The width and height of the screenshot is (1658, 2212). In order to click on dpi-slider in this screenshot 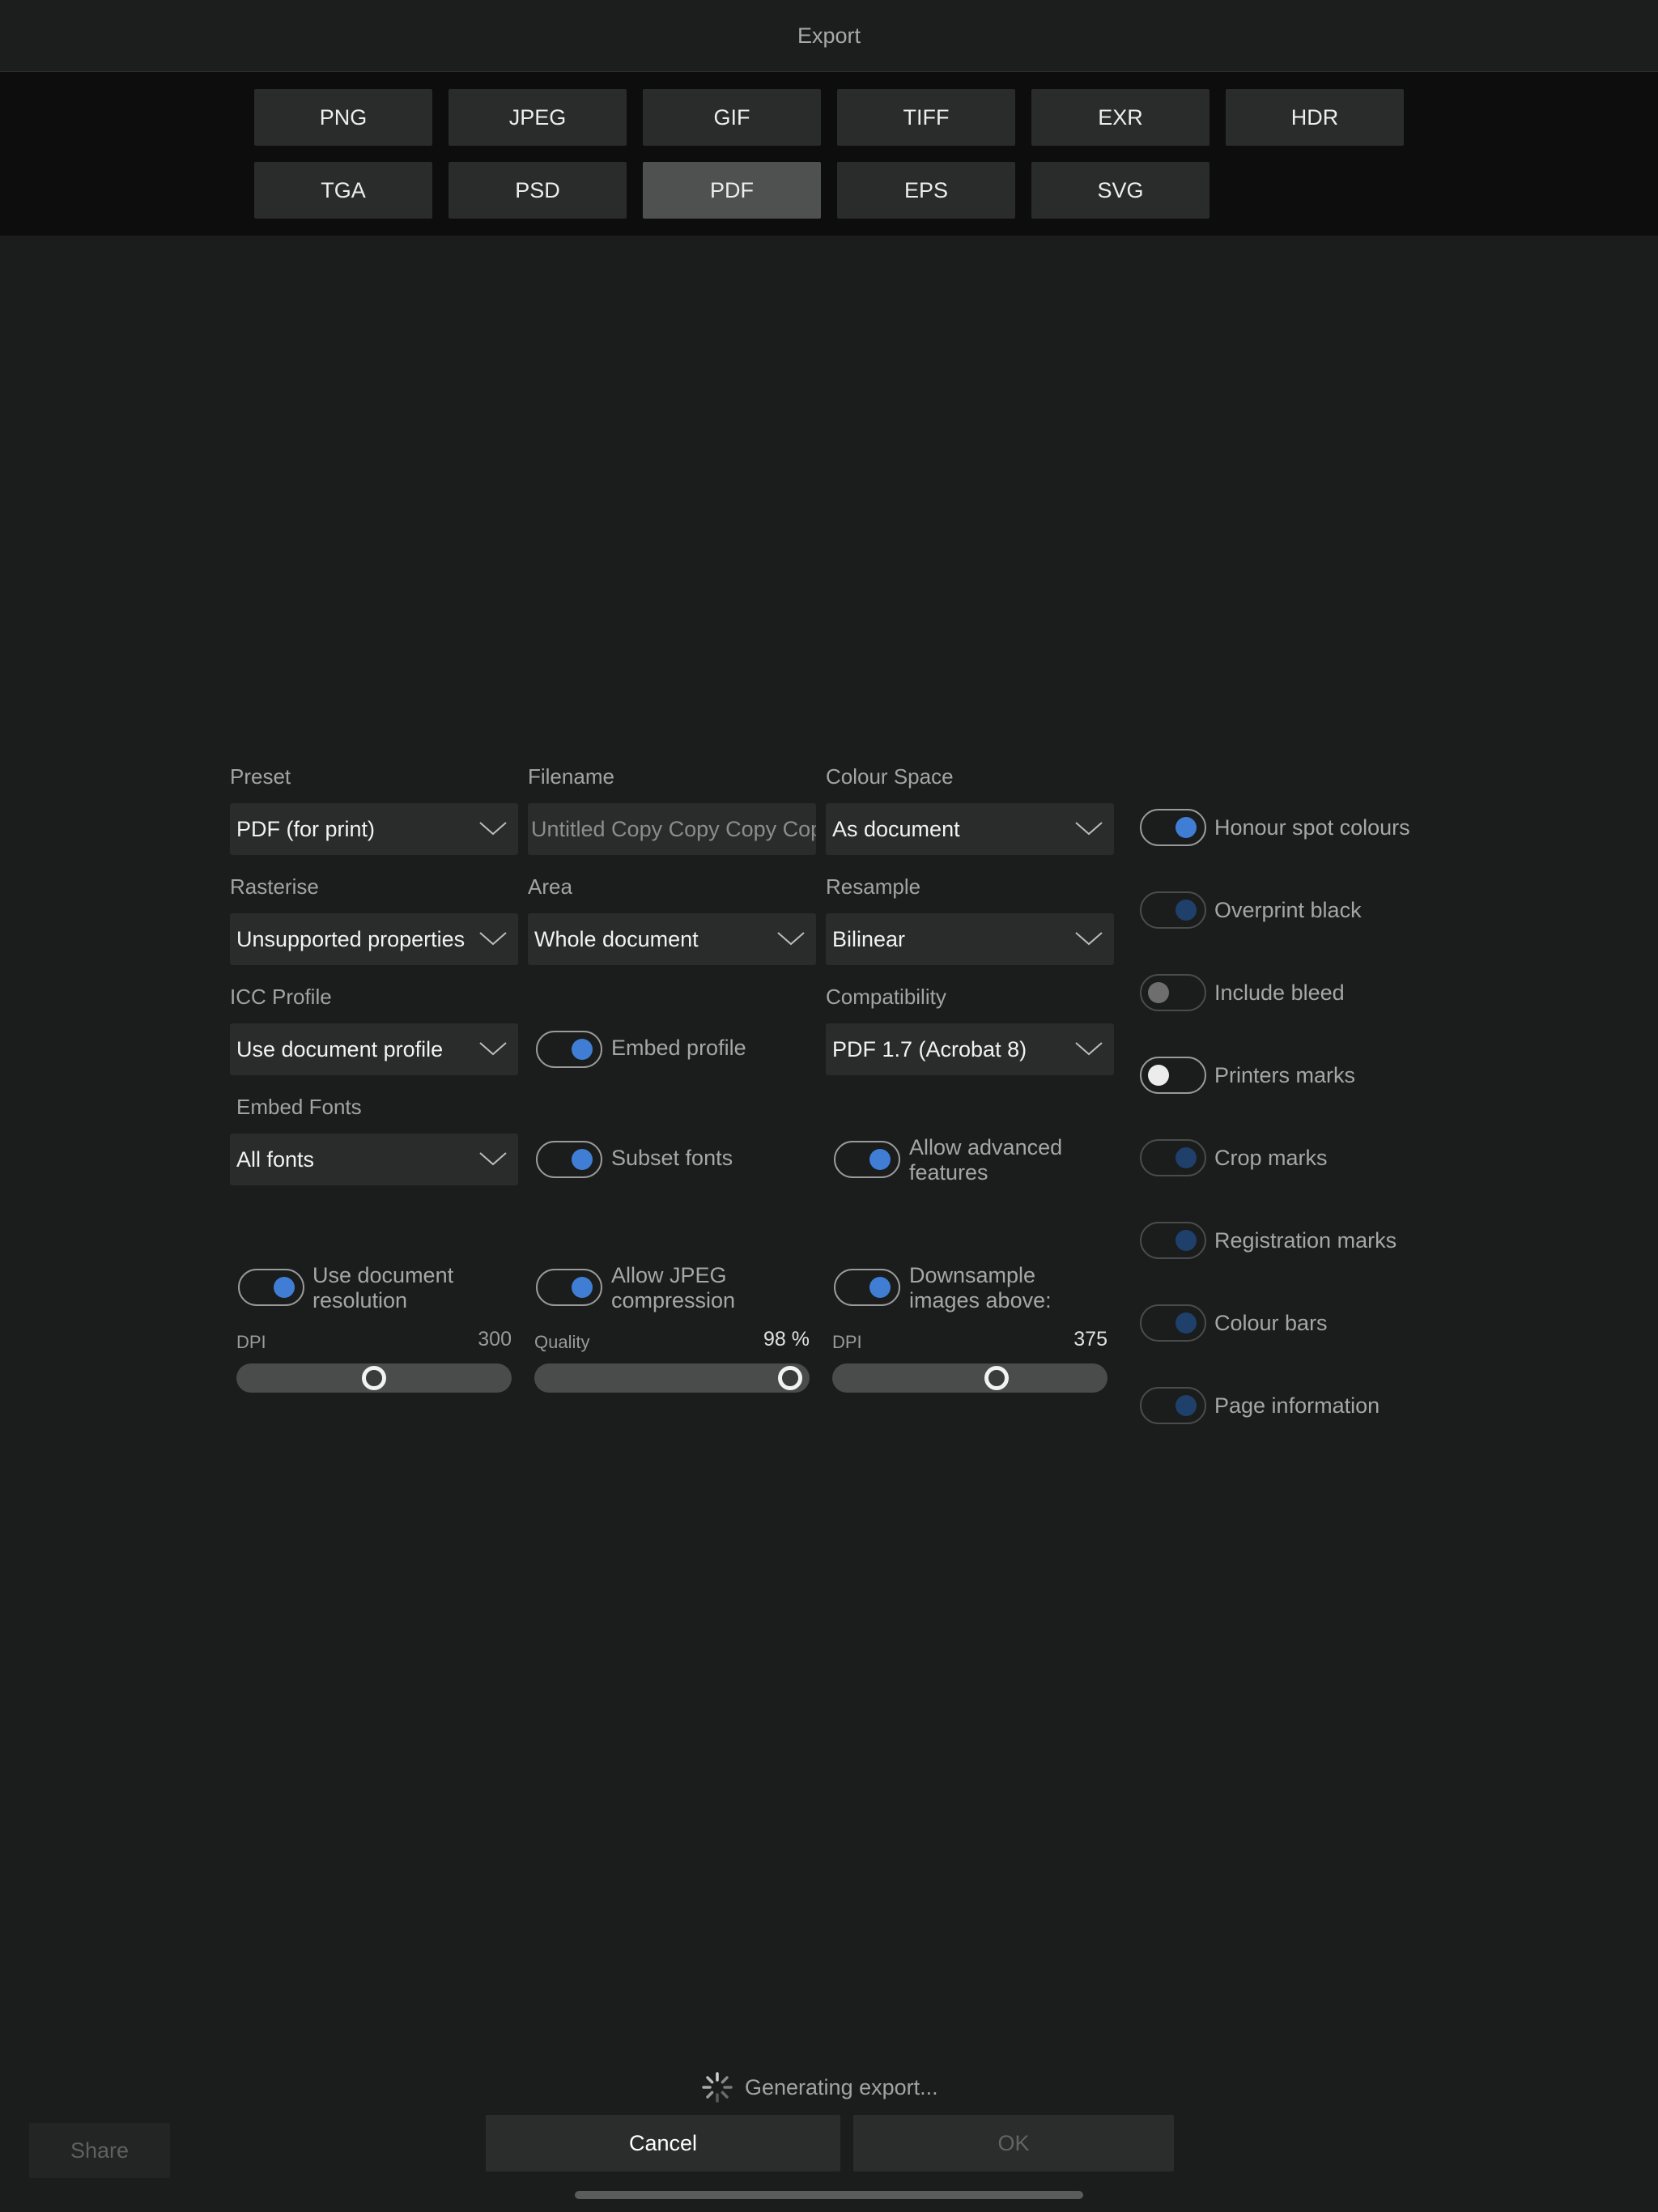, I will do `click(374, 1378)`.